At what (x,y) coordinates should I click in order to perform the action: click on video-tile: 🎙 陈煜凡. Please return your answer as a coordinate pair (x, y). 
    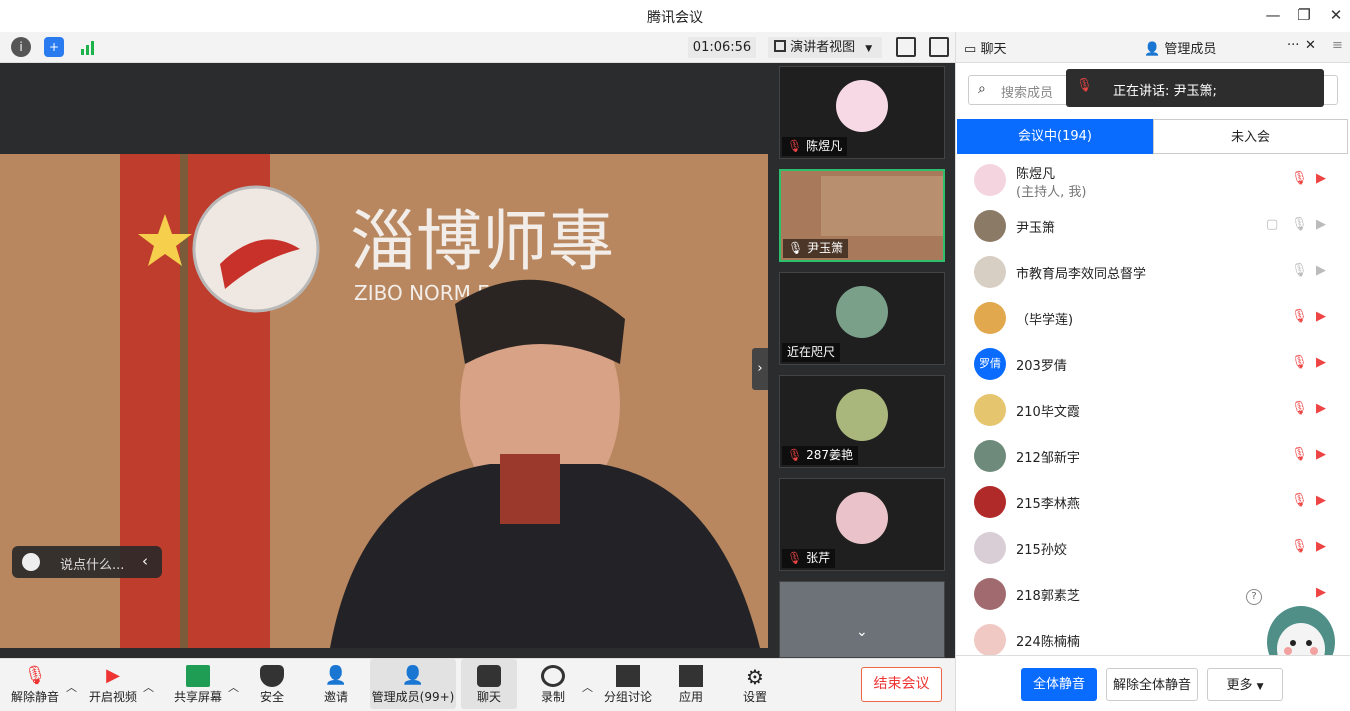
    Looking at the image, I should click on (862, 112).